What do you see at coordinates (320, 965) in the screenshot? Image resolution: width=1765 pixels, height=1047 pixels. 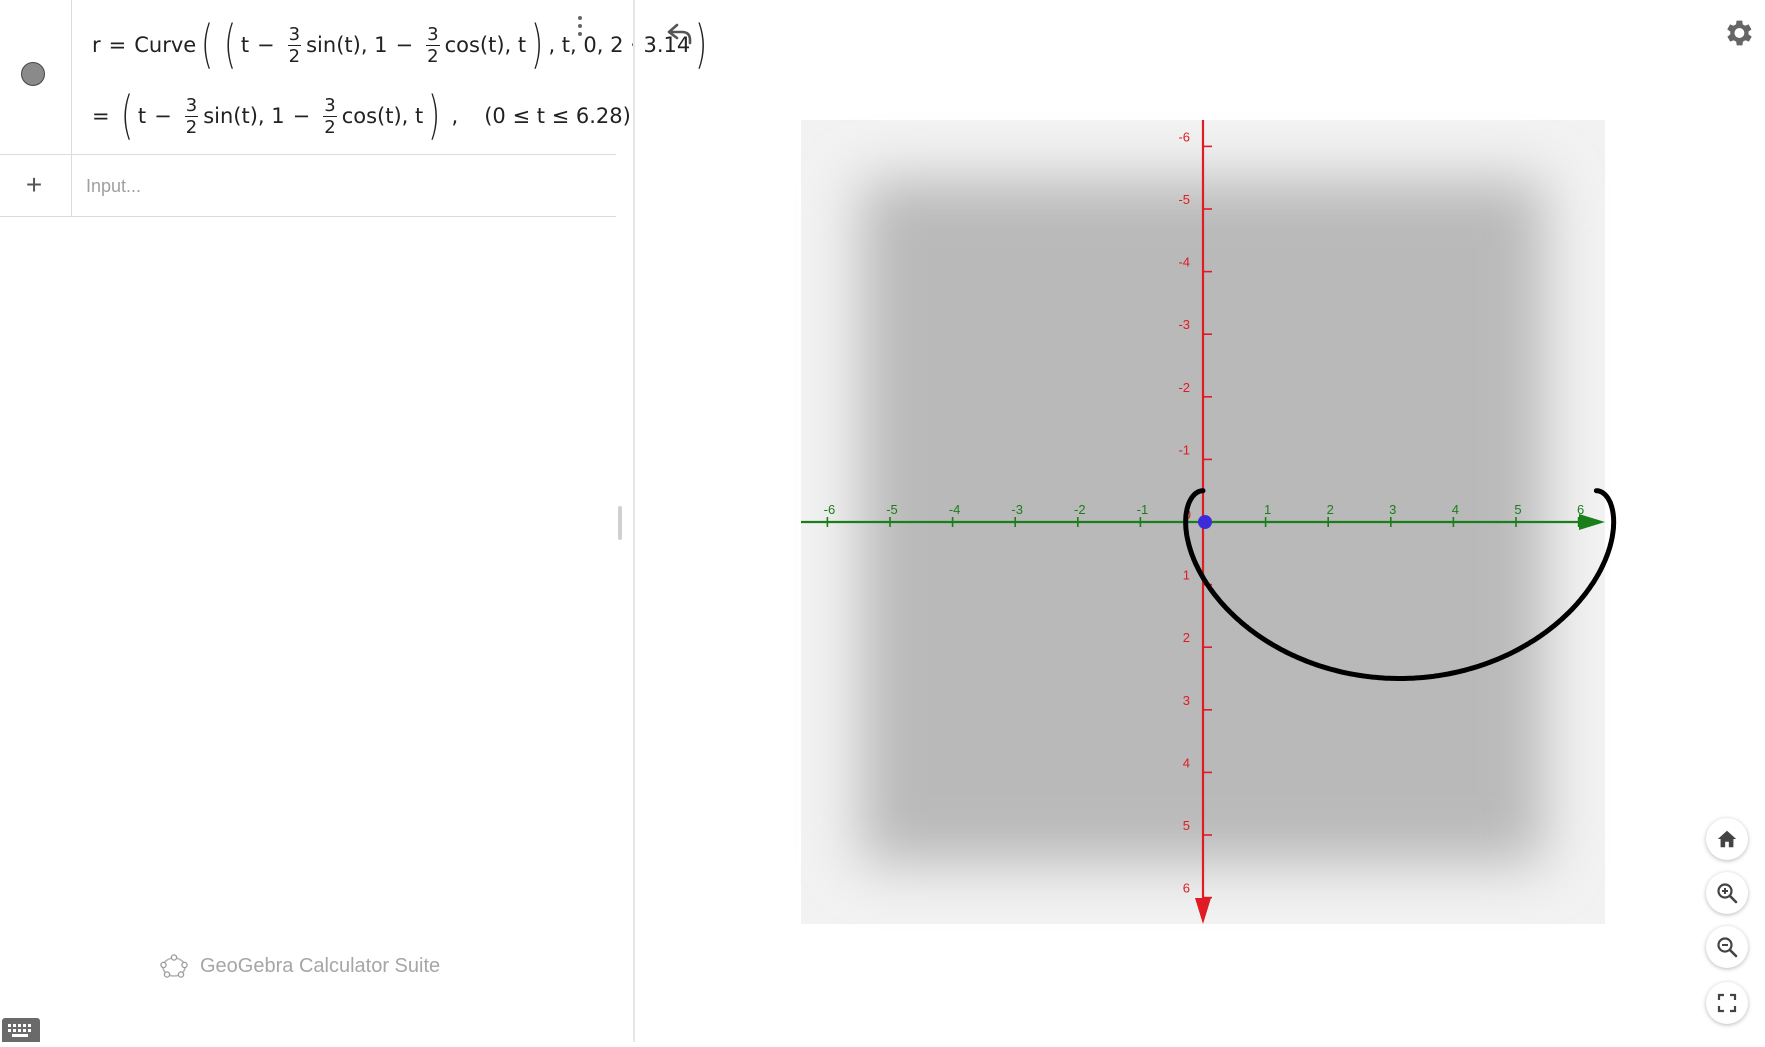 I see `brand-text: GeoGebra Calculator Suite` at bounding box center [320, 965].